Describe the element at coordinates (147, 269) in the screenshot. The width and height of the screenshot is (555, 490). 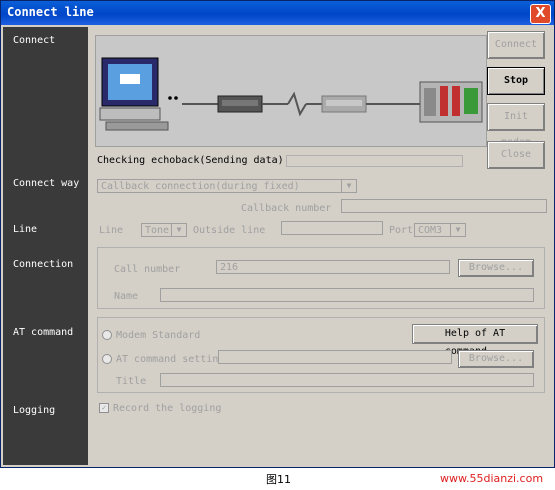
I see `call-number-label: Call number` at that location.